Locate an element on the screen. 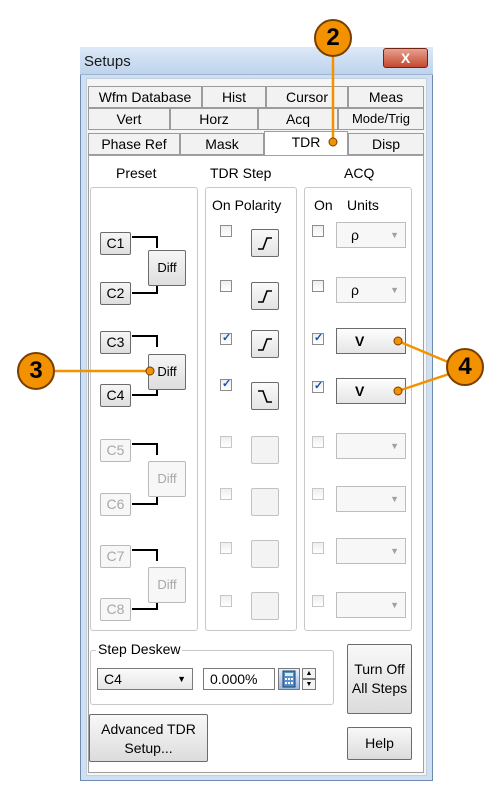 The height and width of the screenshot is (785, 493). callout-2-dot is located at coordinates (333, 142).